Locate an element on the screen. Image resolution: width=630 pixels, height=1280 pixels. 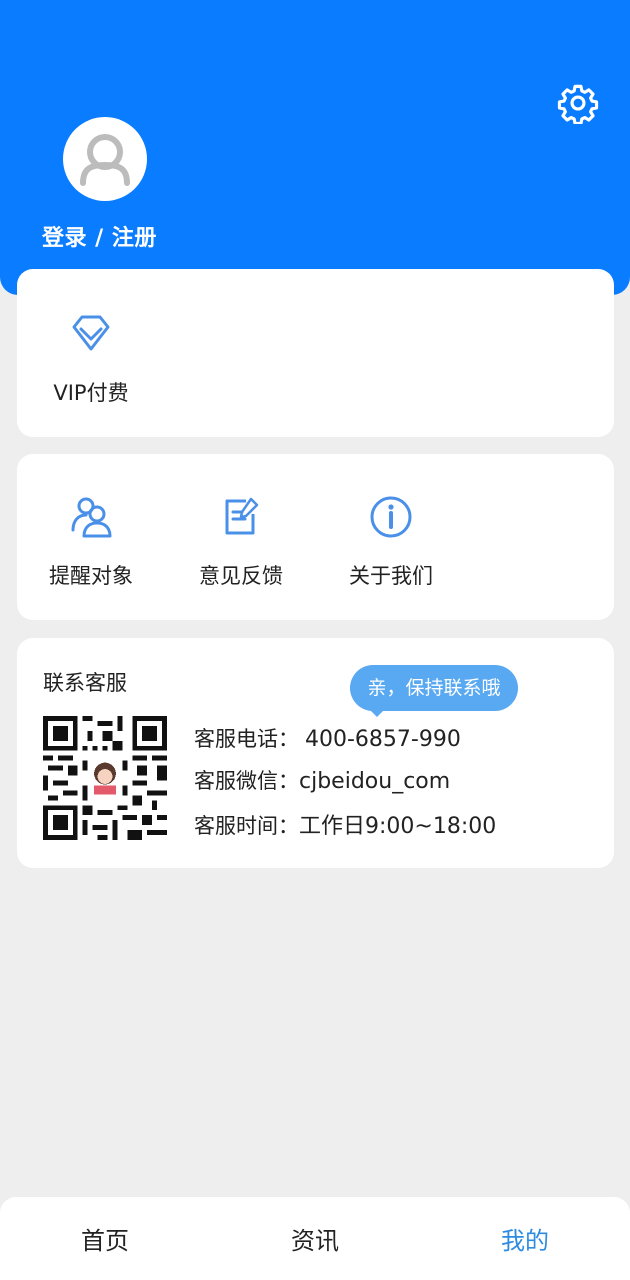
wechat-label: 客服微信： is located at coordinates (246, 781).